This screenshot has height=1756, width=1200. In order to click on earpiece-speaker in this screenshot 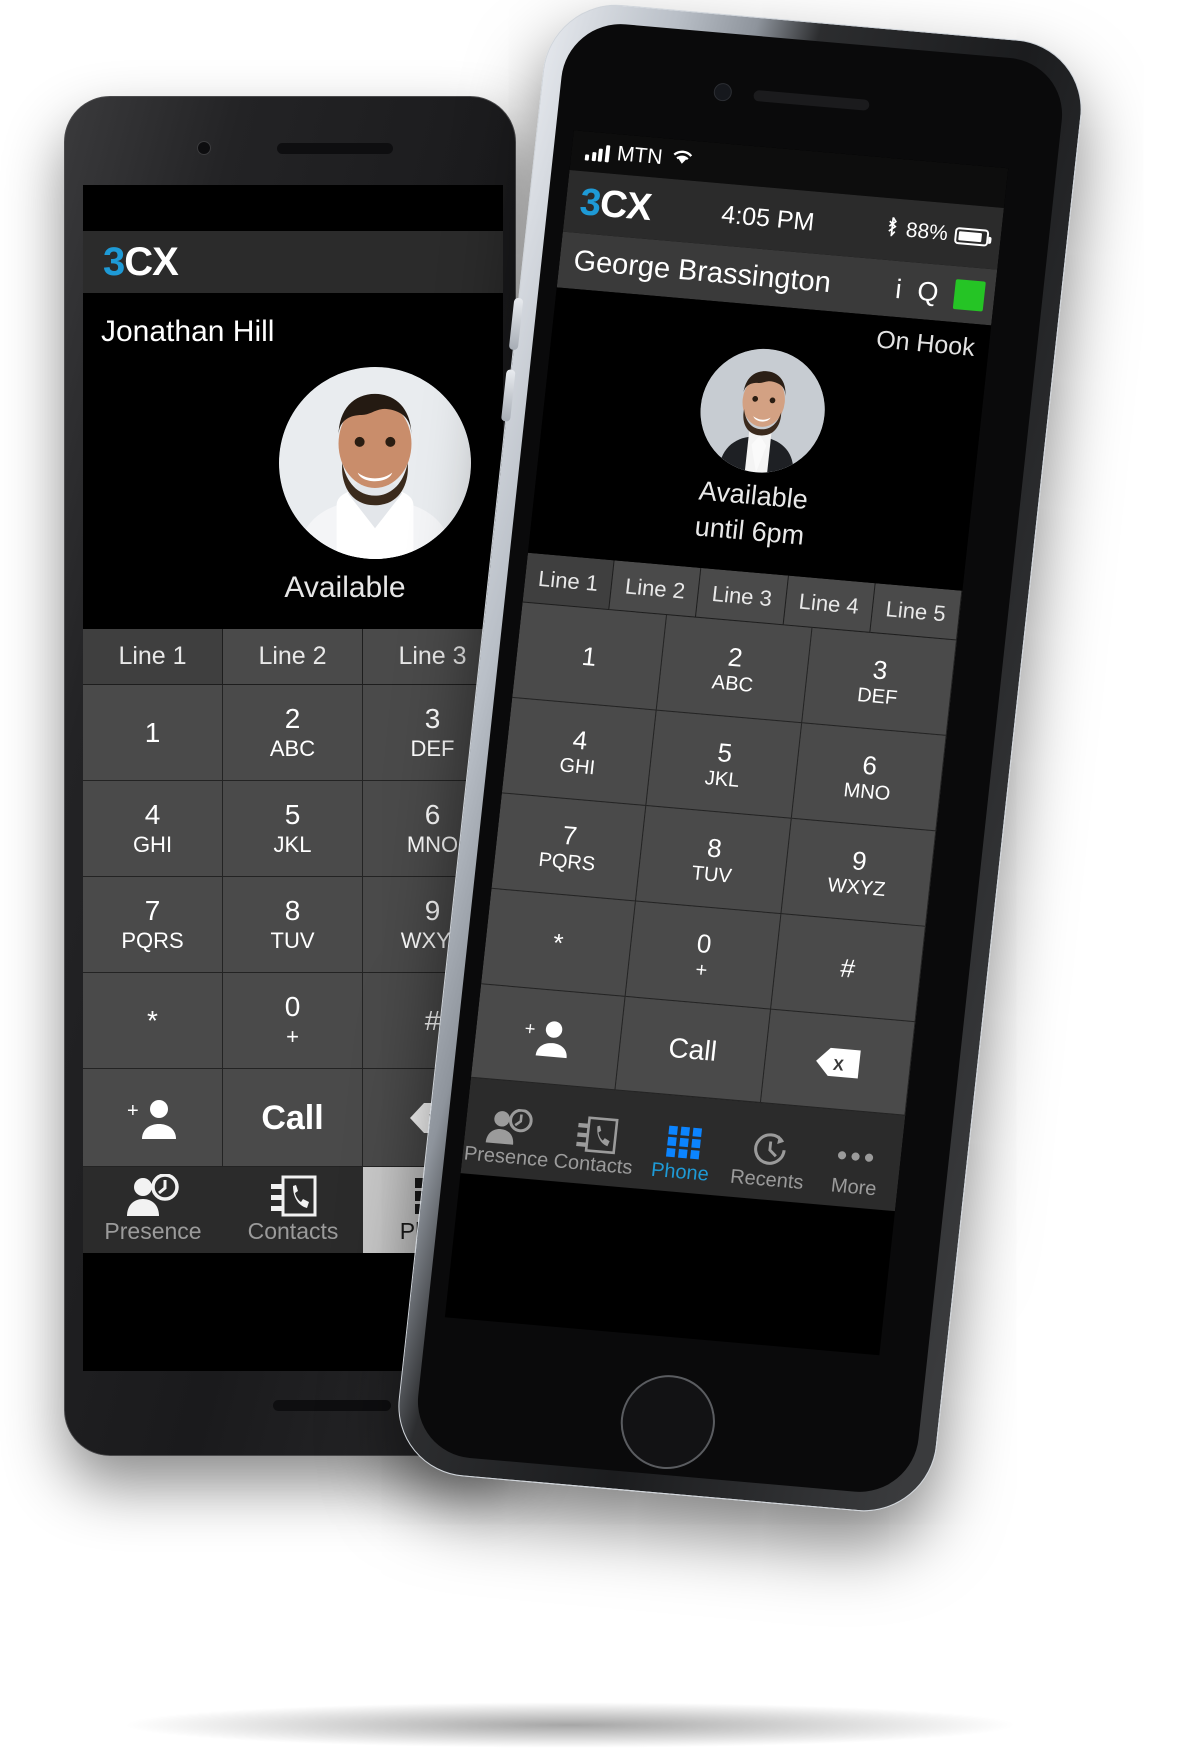, I will do `click(335, 148)`.